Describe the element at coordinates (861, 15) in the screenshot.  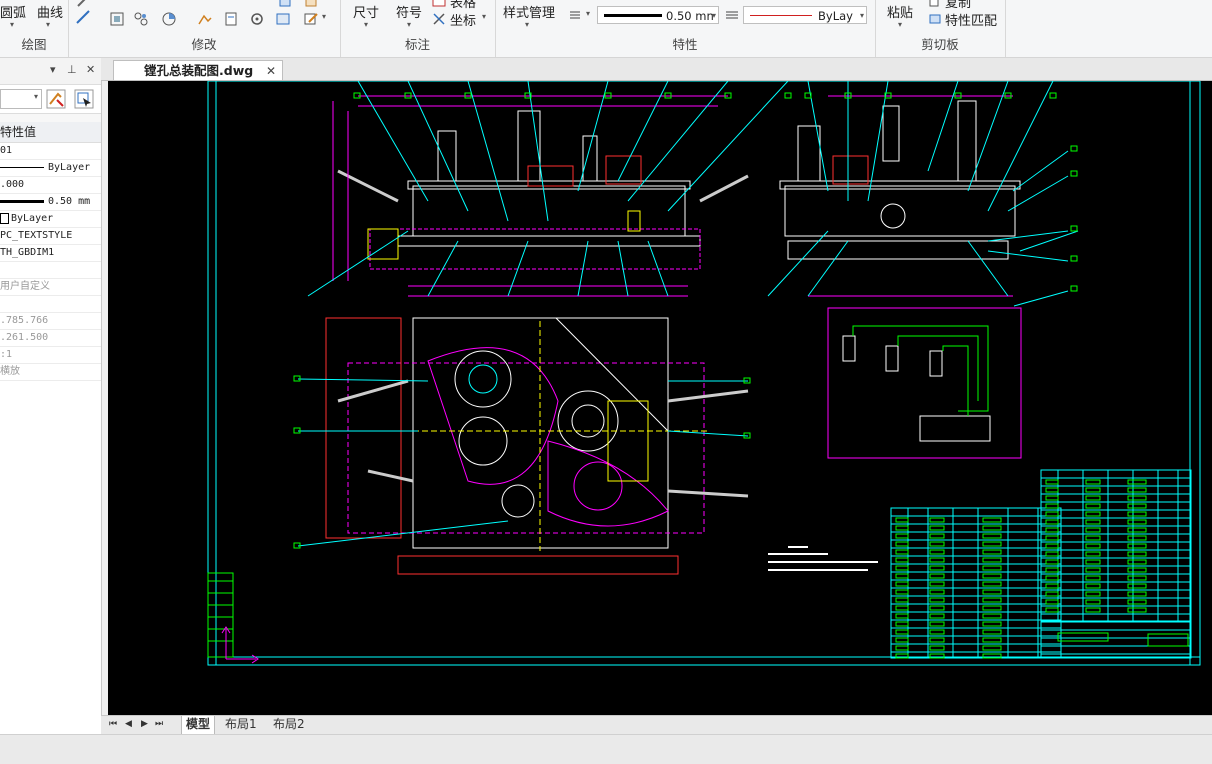
I see `linetype-arrow-icon: ▾` at that location.